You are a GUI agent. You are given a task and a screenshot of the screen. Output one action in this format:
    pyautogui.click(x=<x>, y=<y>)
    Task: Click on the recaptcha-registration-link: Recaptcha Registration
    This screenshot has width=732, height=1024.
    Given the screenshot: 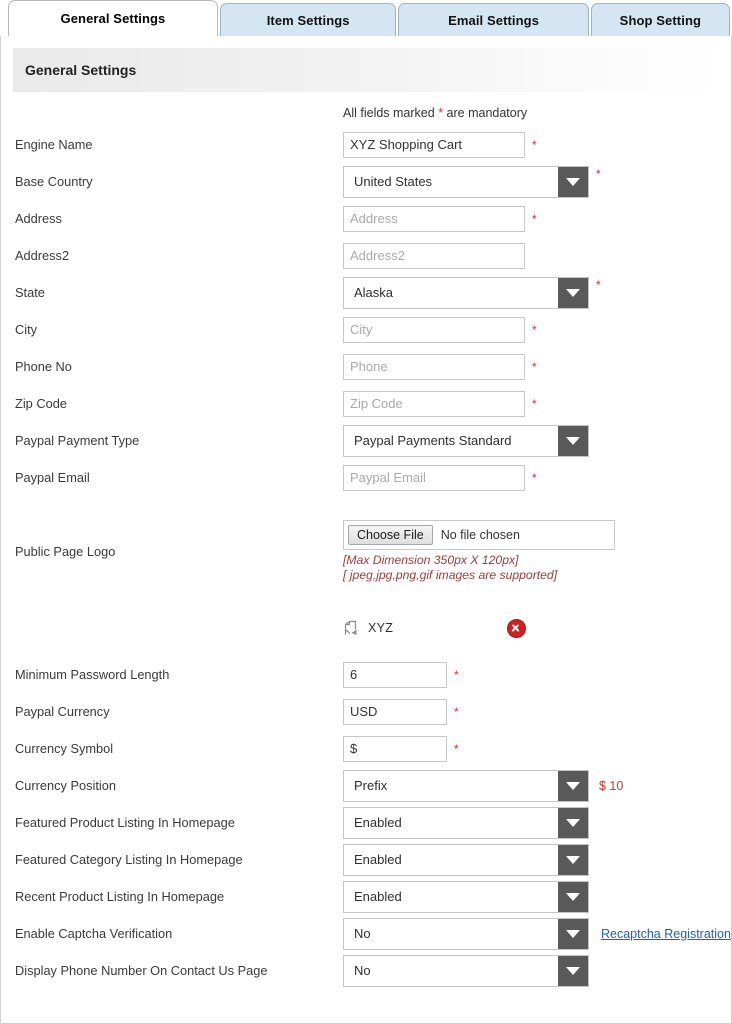 What is the action you would take?
    pyautogui.click(x=666, y=934)
    